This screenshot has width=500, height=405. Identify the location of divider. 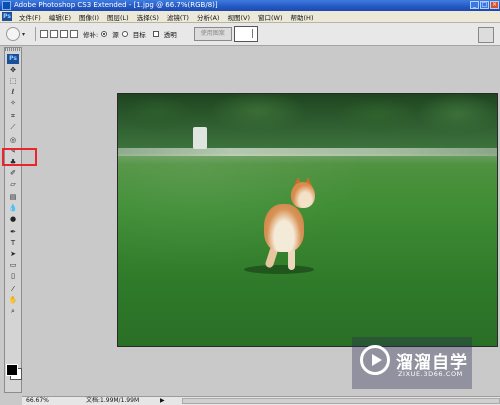
(36, 34).